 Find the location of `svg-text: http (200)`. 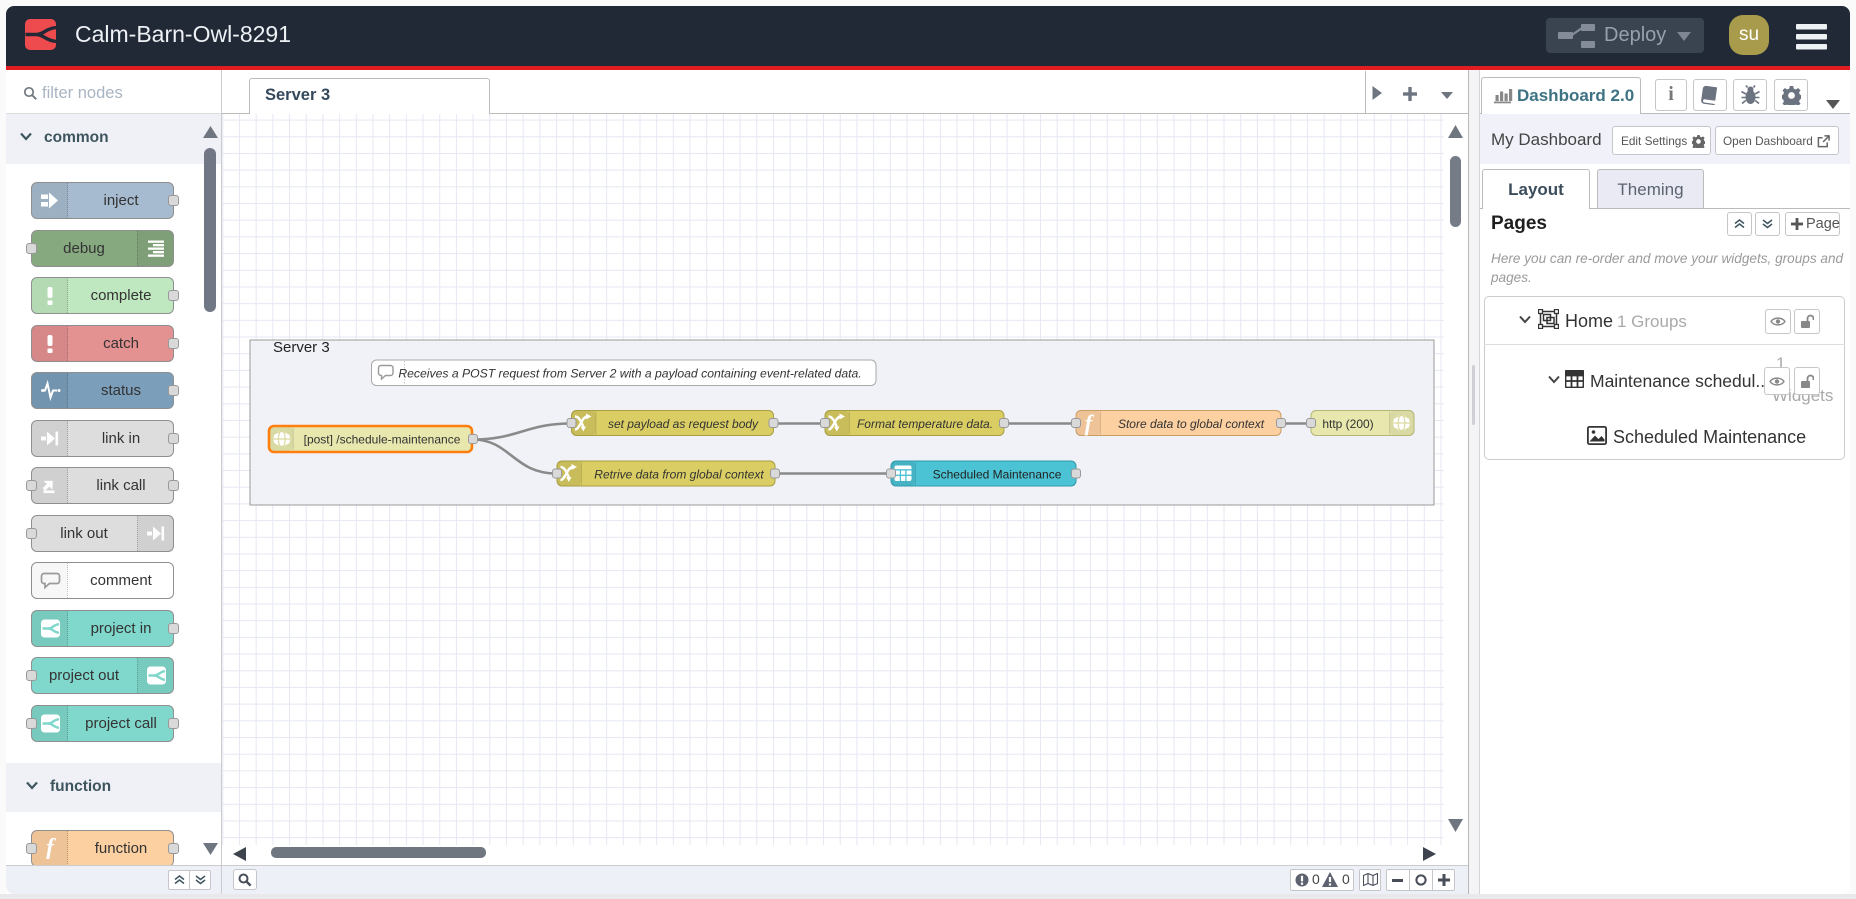

svg-text: http (200) is located at coordinates (1347, 424).